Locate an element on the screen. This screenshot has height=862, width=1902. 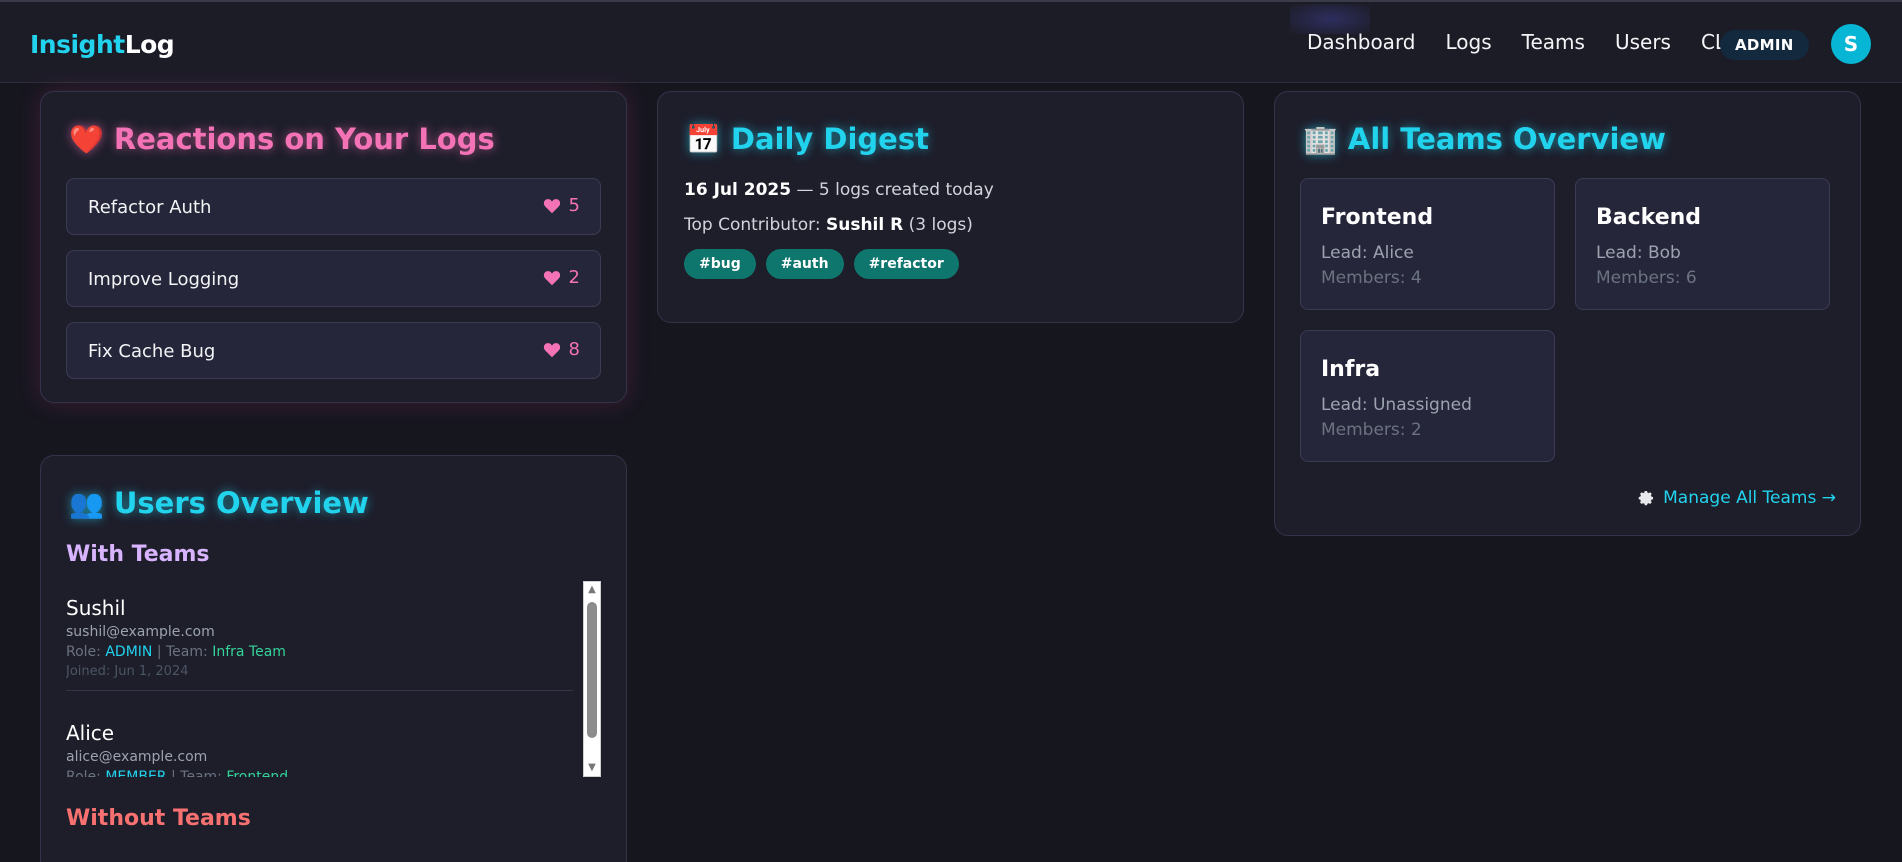
reactions-title: ❤️ Reactions on Your Logs is located at coordinates (282, 139).